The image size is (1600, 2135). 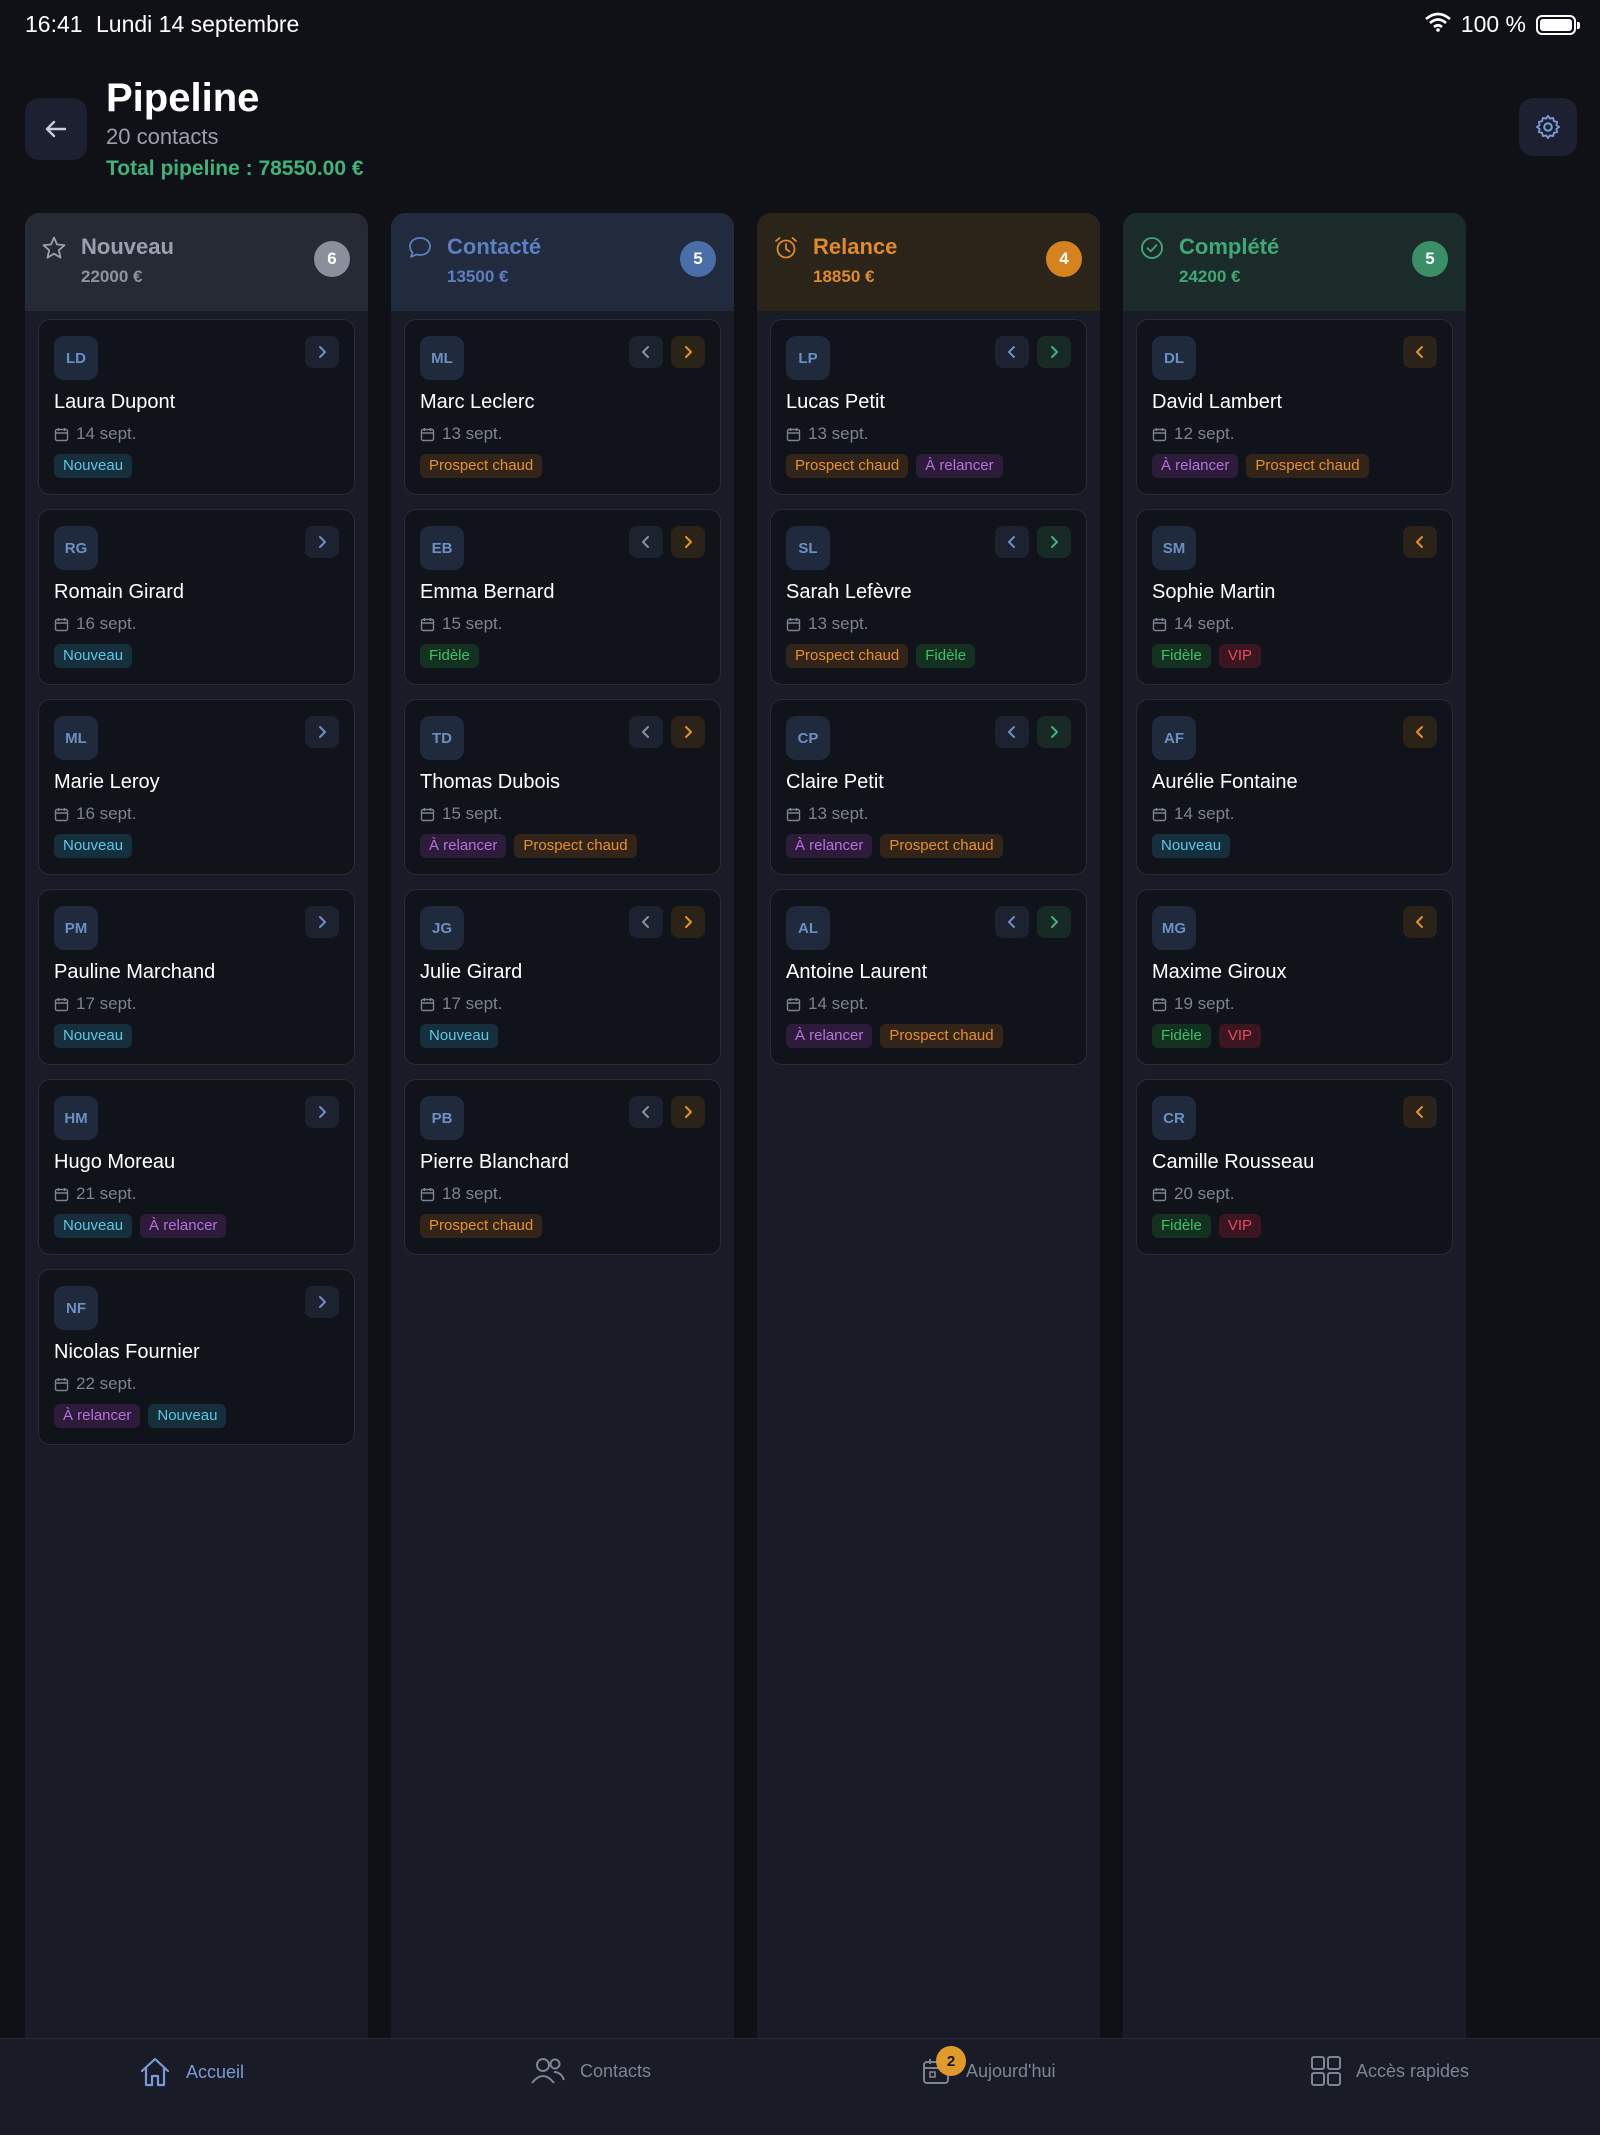 What do you see at coordinates (487, 592) in the screenshot?
I see `contact-name: Emma Bernard` at bounding box center [487, 592].